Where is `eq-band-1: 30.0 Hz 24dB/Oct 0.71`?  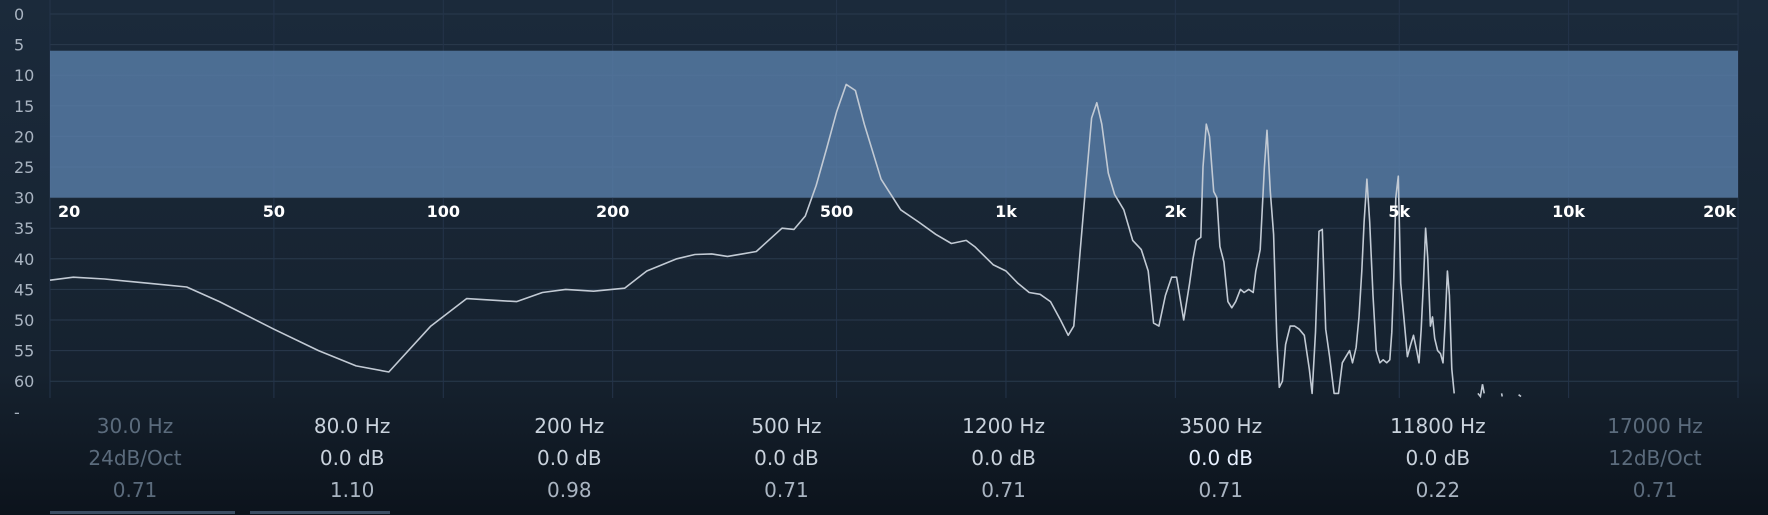
eq-band-1: 30.0 Hz 24dB/Oct 0.71 is located at coordinates (135, 462).